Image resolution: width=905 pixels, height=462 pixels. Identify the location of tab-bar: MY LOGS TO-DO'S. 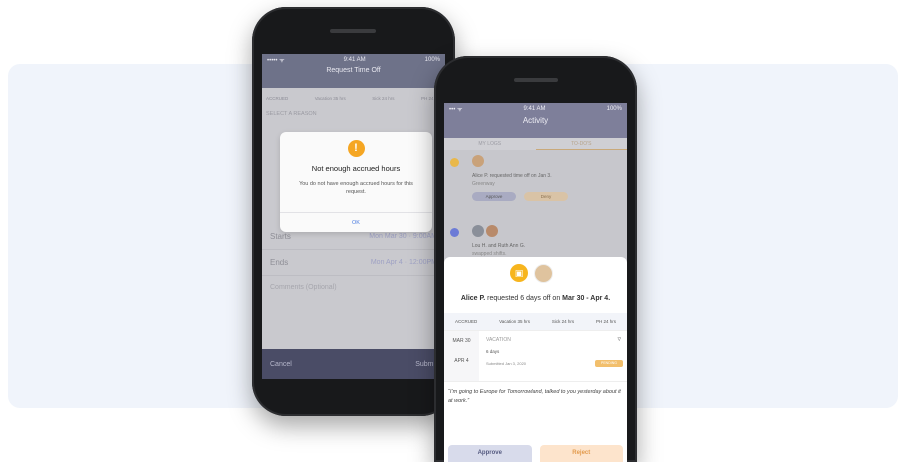
(535, 144).